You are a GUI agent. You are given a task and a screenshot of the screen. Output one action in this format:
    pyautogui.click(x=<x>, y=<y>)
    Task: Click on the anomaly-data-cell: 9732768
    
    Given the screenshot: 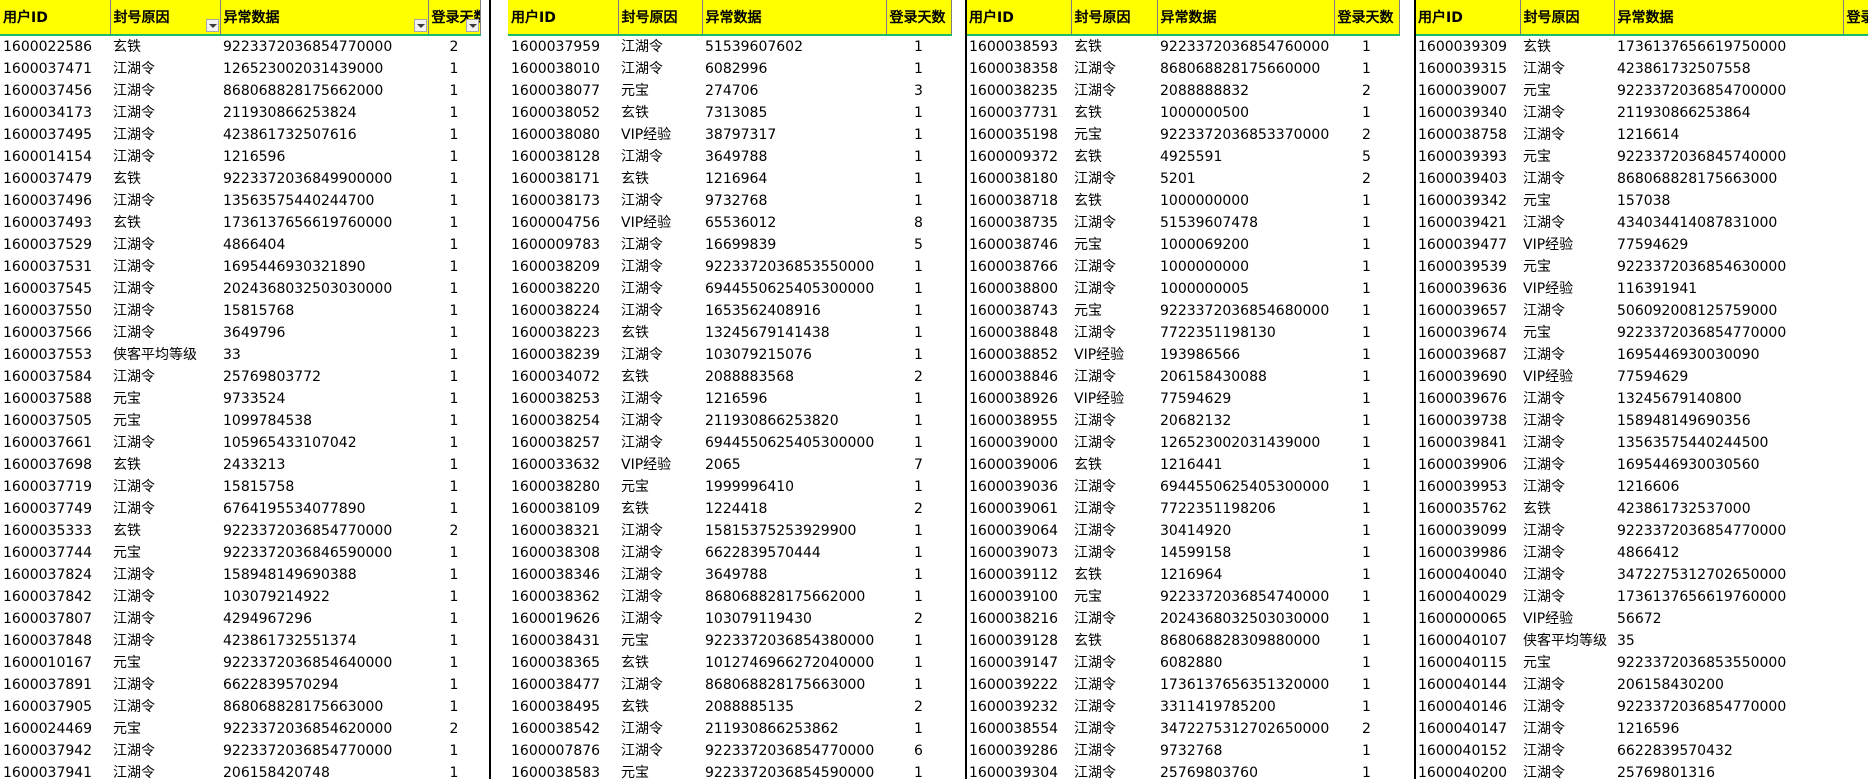 What is the action you would take?
    pyautogui.click(x=1245, y=751)
    